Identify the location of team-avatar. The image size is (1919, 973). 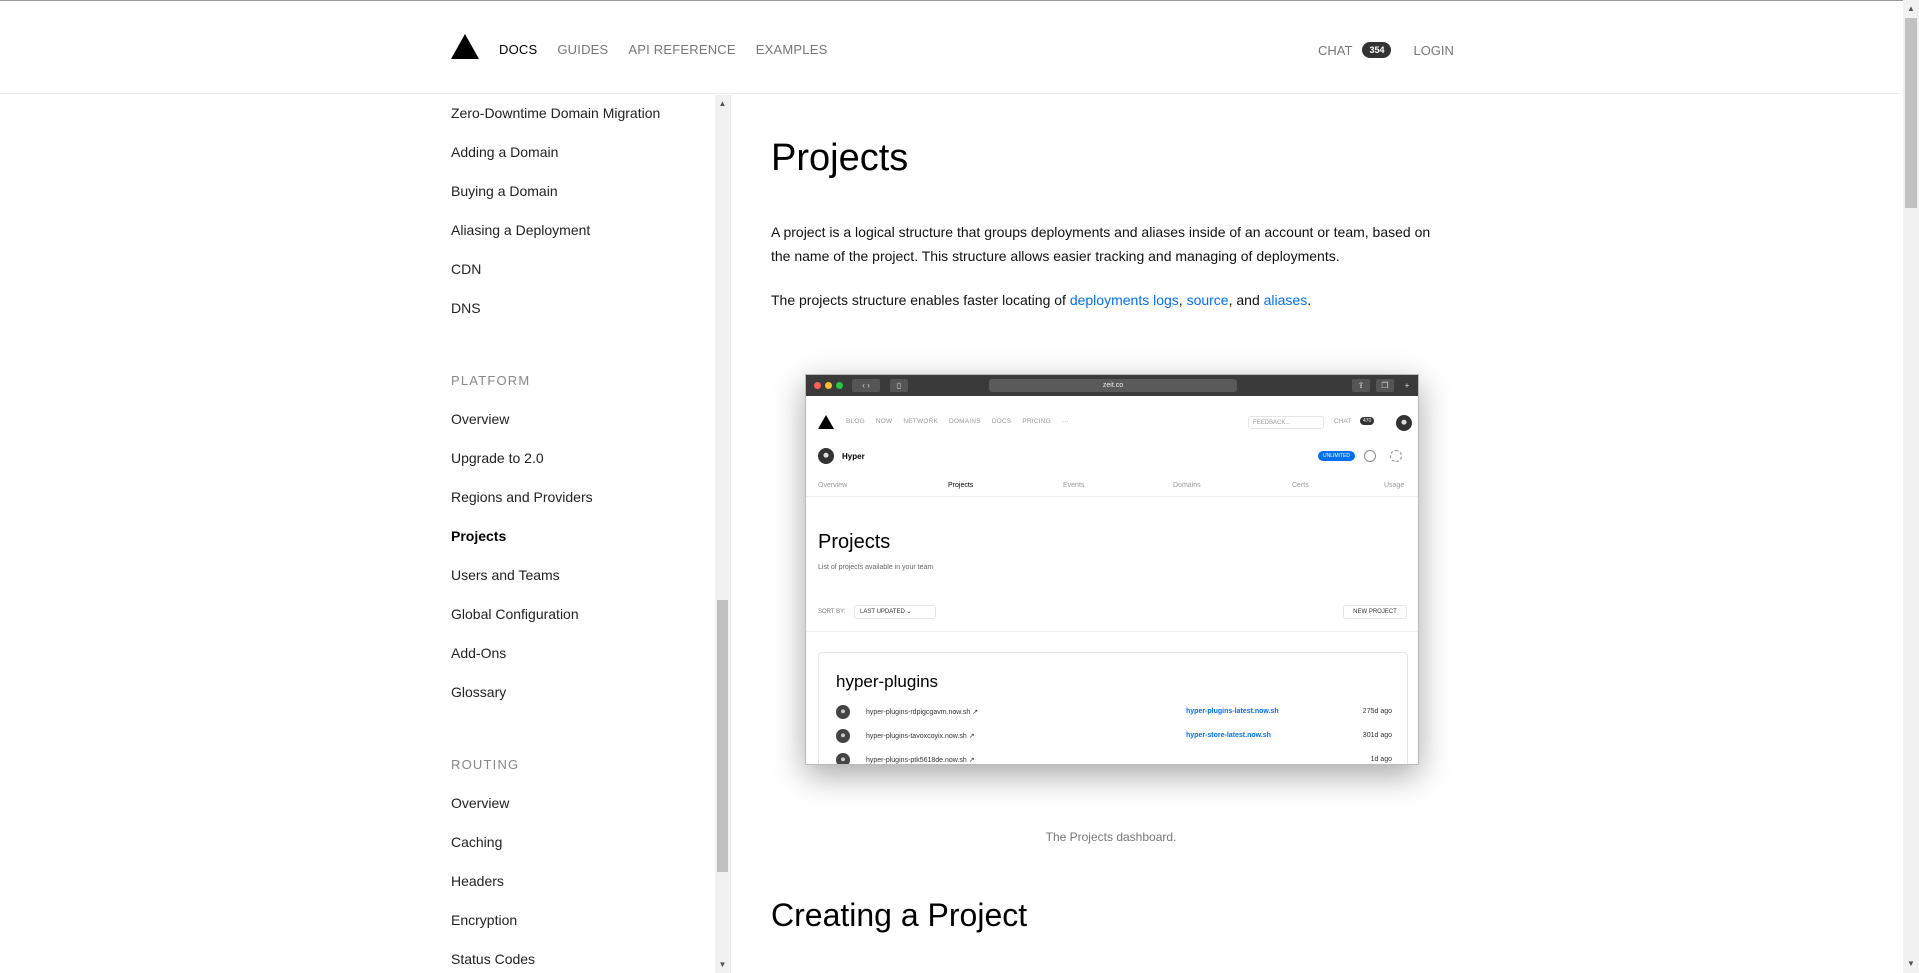
(826, 456).